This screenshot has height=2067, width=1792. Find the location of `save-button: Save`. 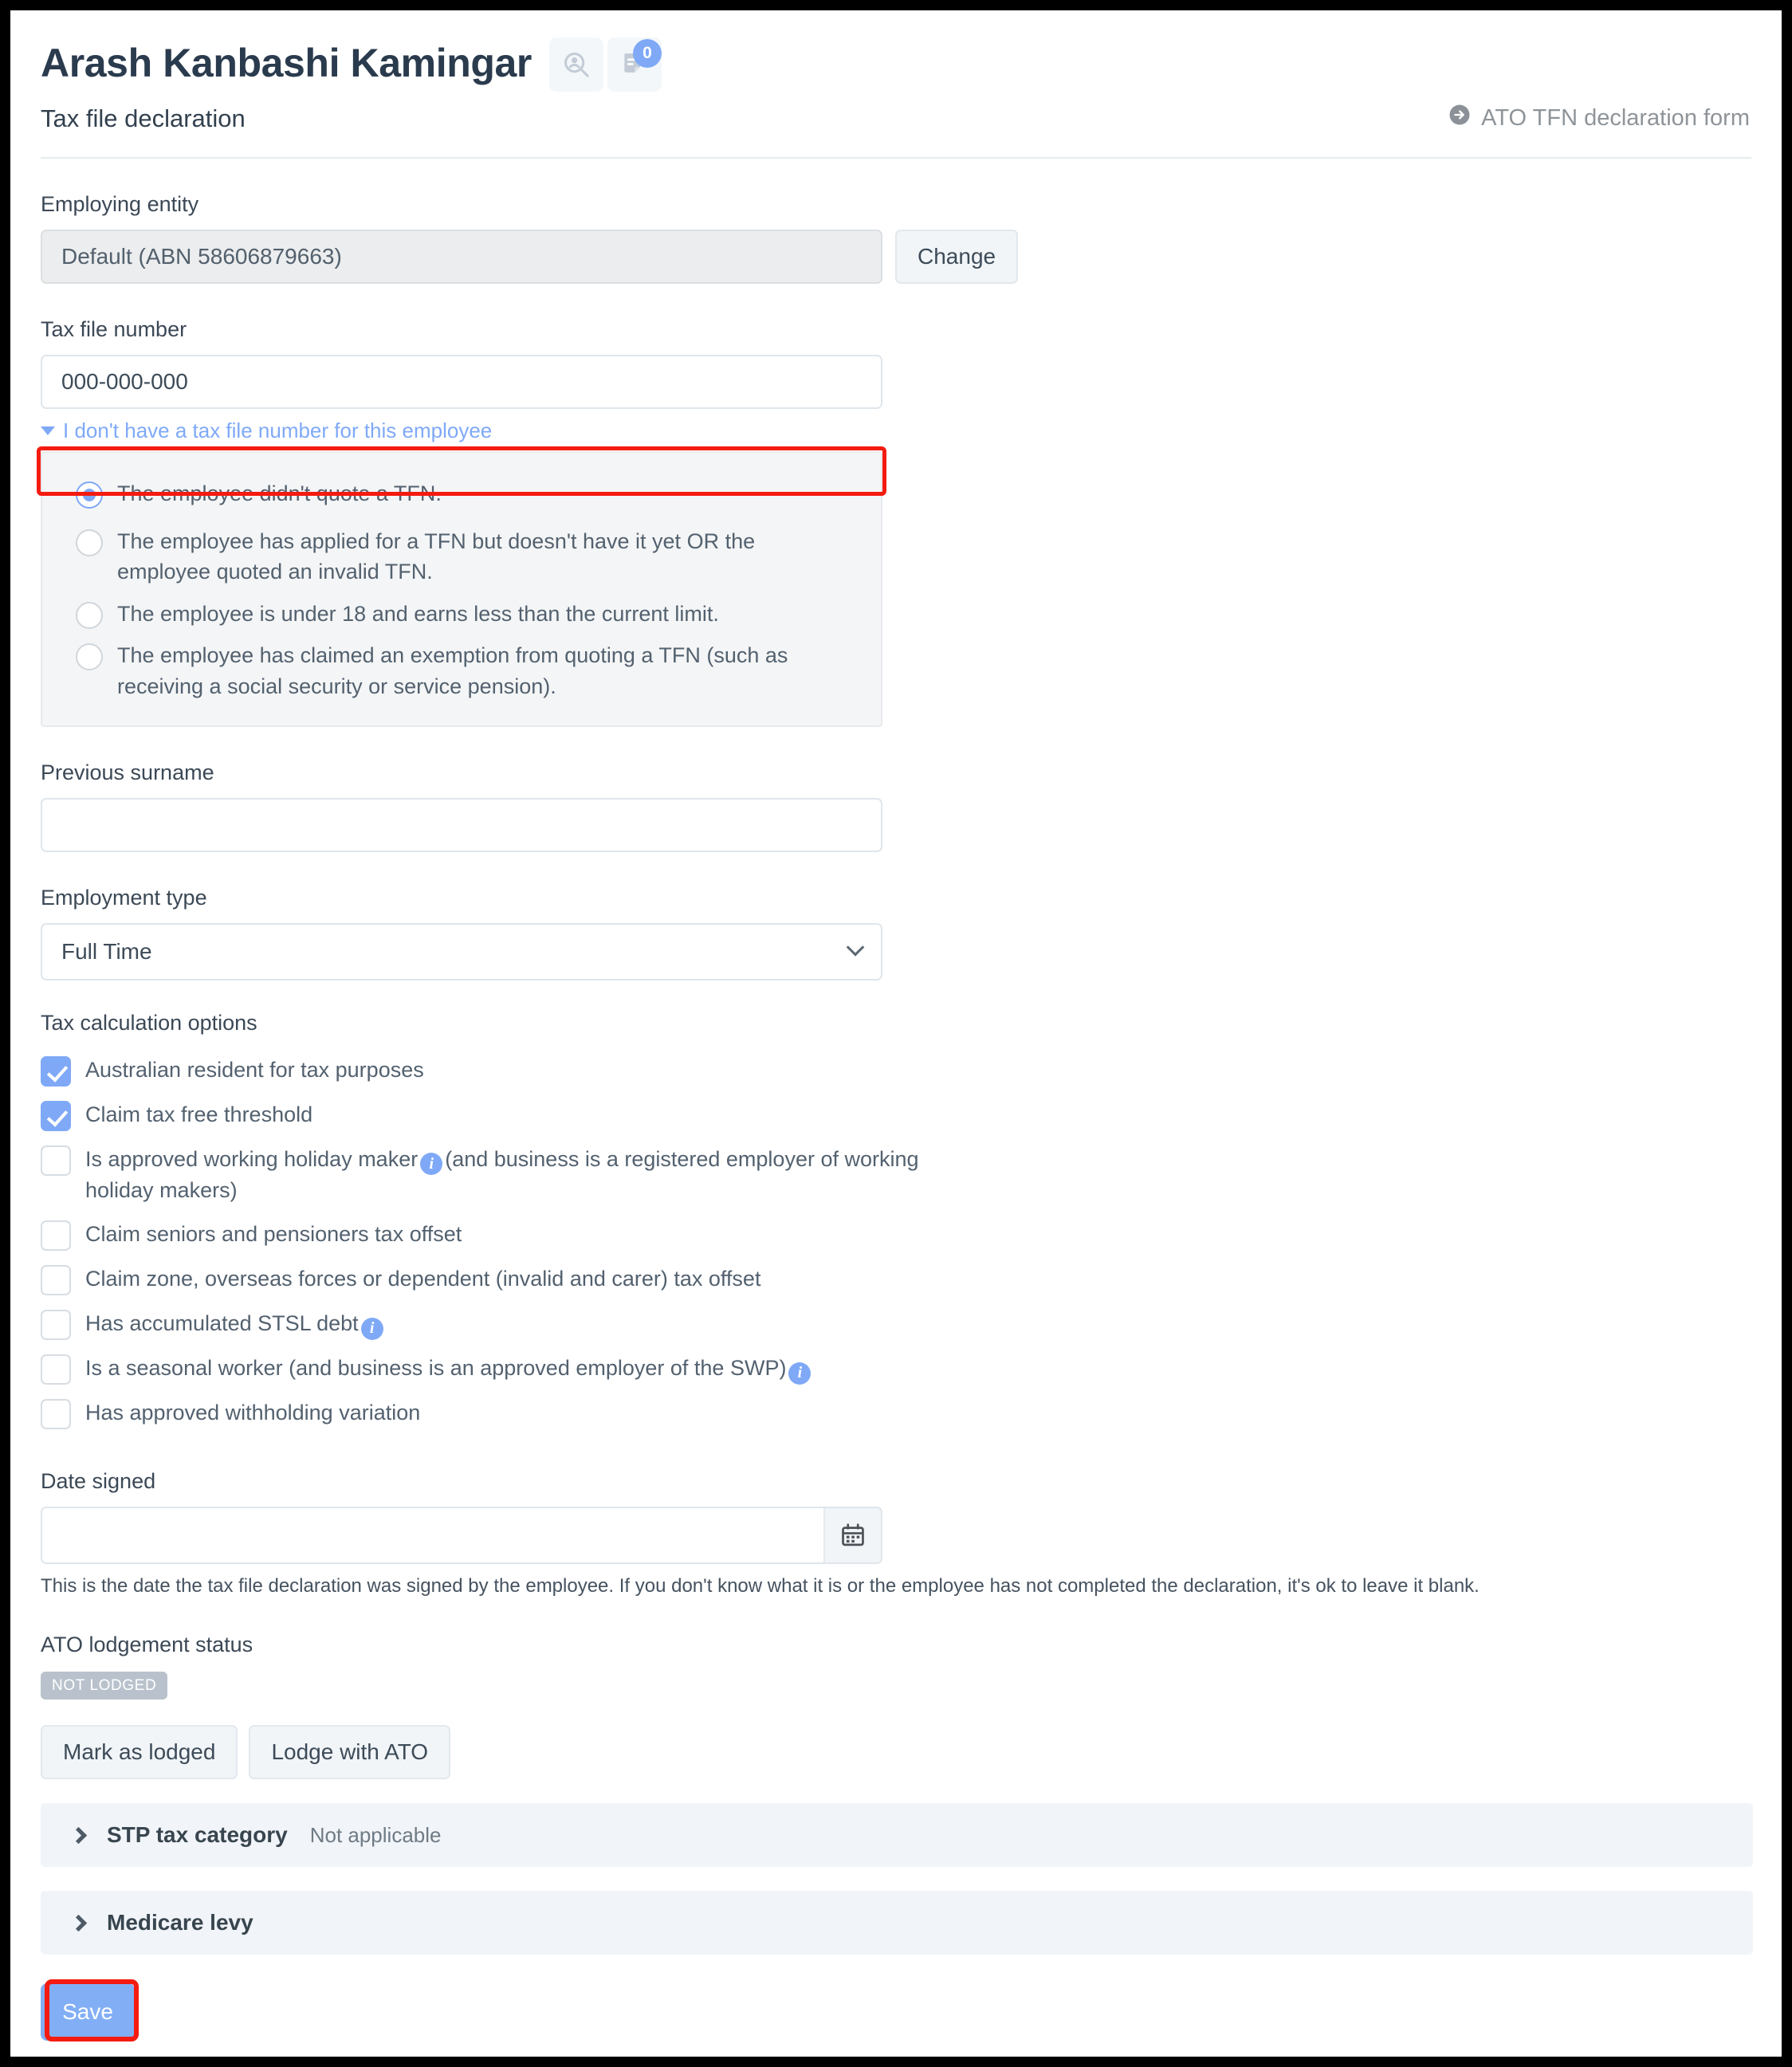

save-button: Save is located at coordinates (88, 2012).